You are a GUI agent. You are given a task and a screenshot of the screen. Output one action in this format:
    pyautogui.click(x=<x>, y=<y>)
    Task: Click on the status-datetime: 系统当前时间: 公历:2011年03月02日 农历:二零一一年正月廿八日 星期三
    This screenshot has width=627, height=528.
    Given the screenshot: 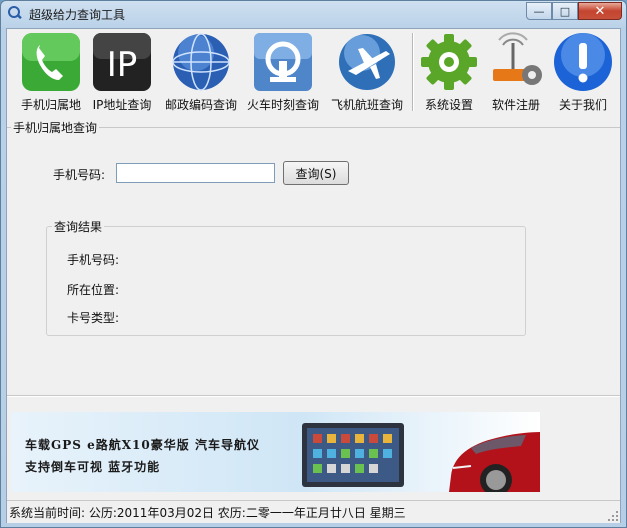 What is the action you would take?
    pyautogui.click(x=207, y=513)
    